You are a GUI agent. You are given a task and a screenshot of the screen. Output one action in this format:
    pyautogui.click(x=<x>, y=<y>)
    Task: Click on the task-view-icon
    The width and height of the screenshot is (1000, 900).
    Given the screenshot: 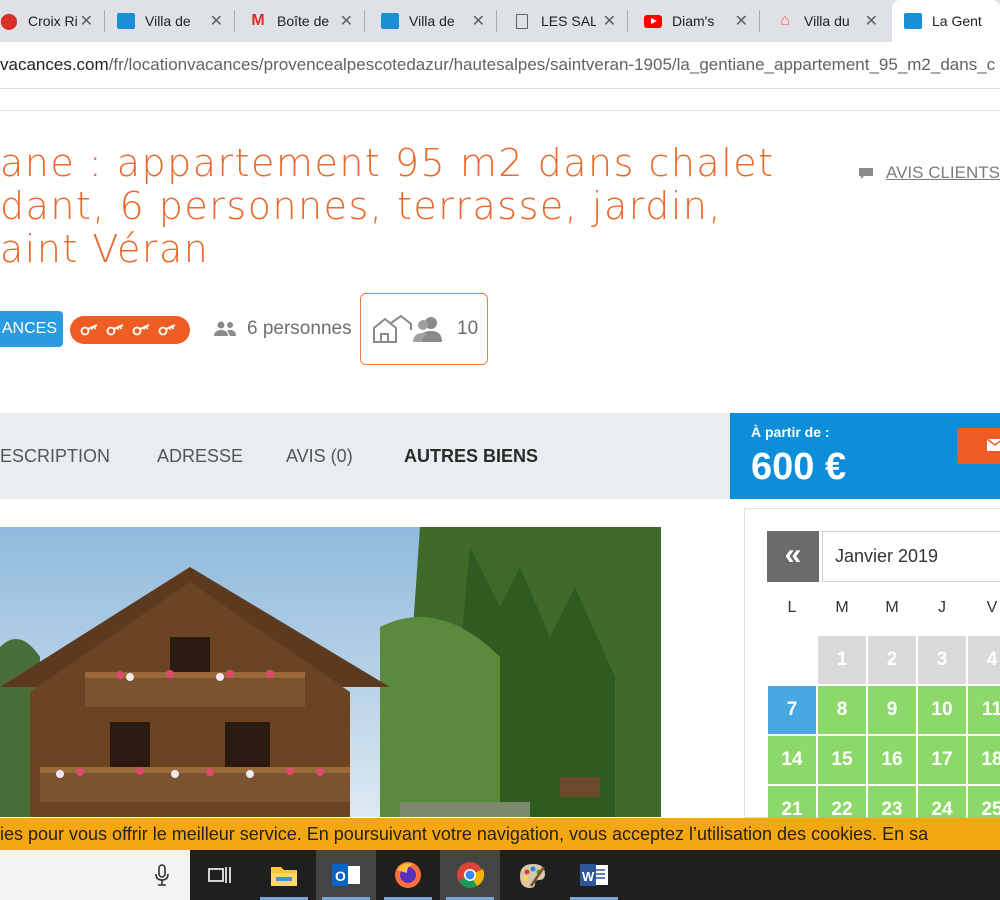 What is the action you would take?
    pyautogui.click(x=220, y=875)
    